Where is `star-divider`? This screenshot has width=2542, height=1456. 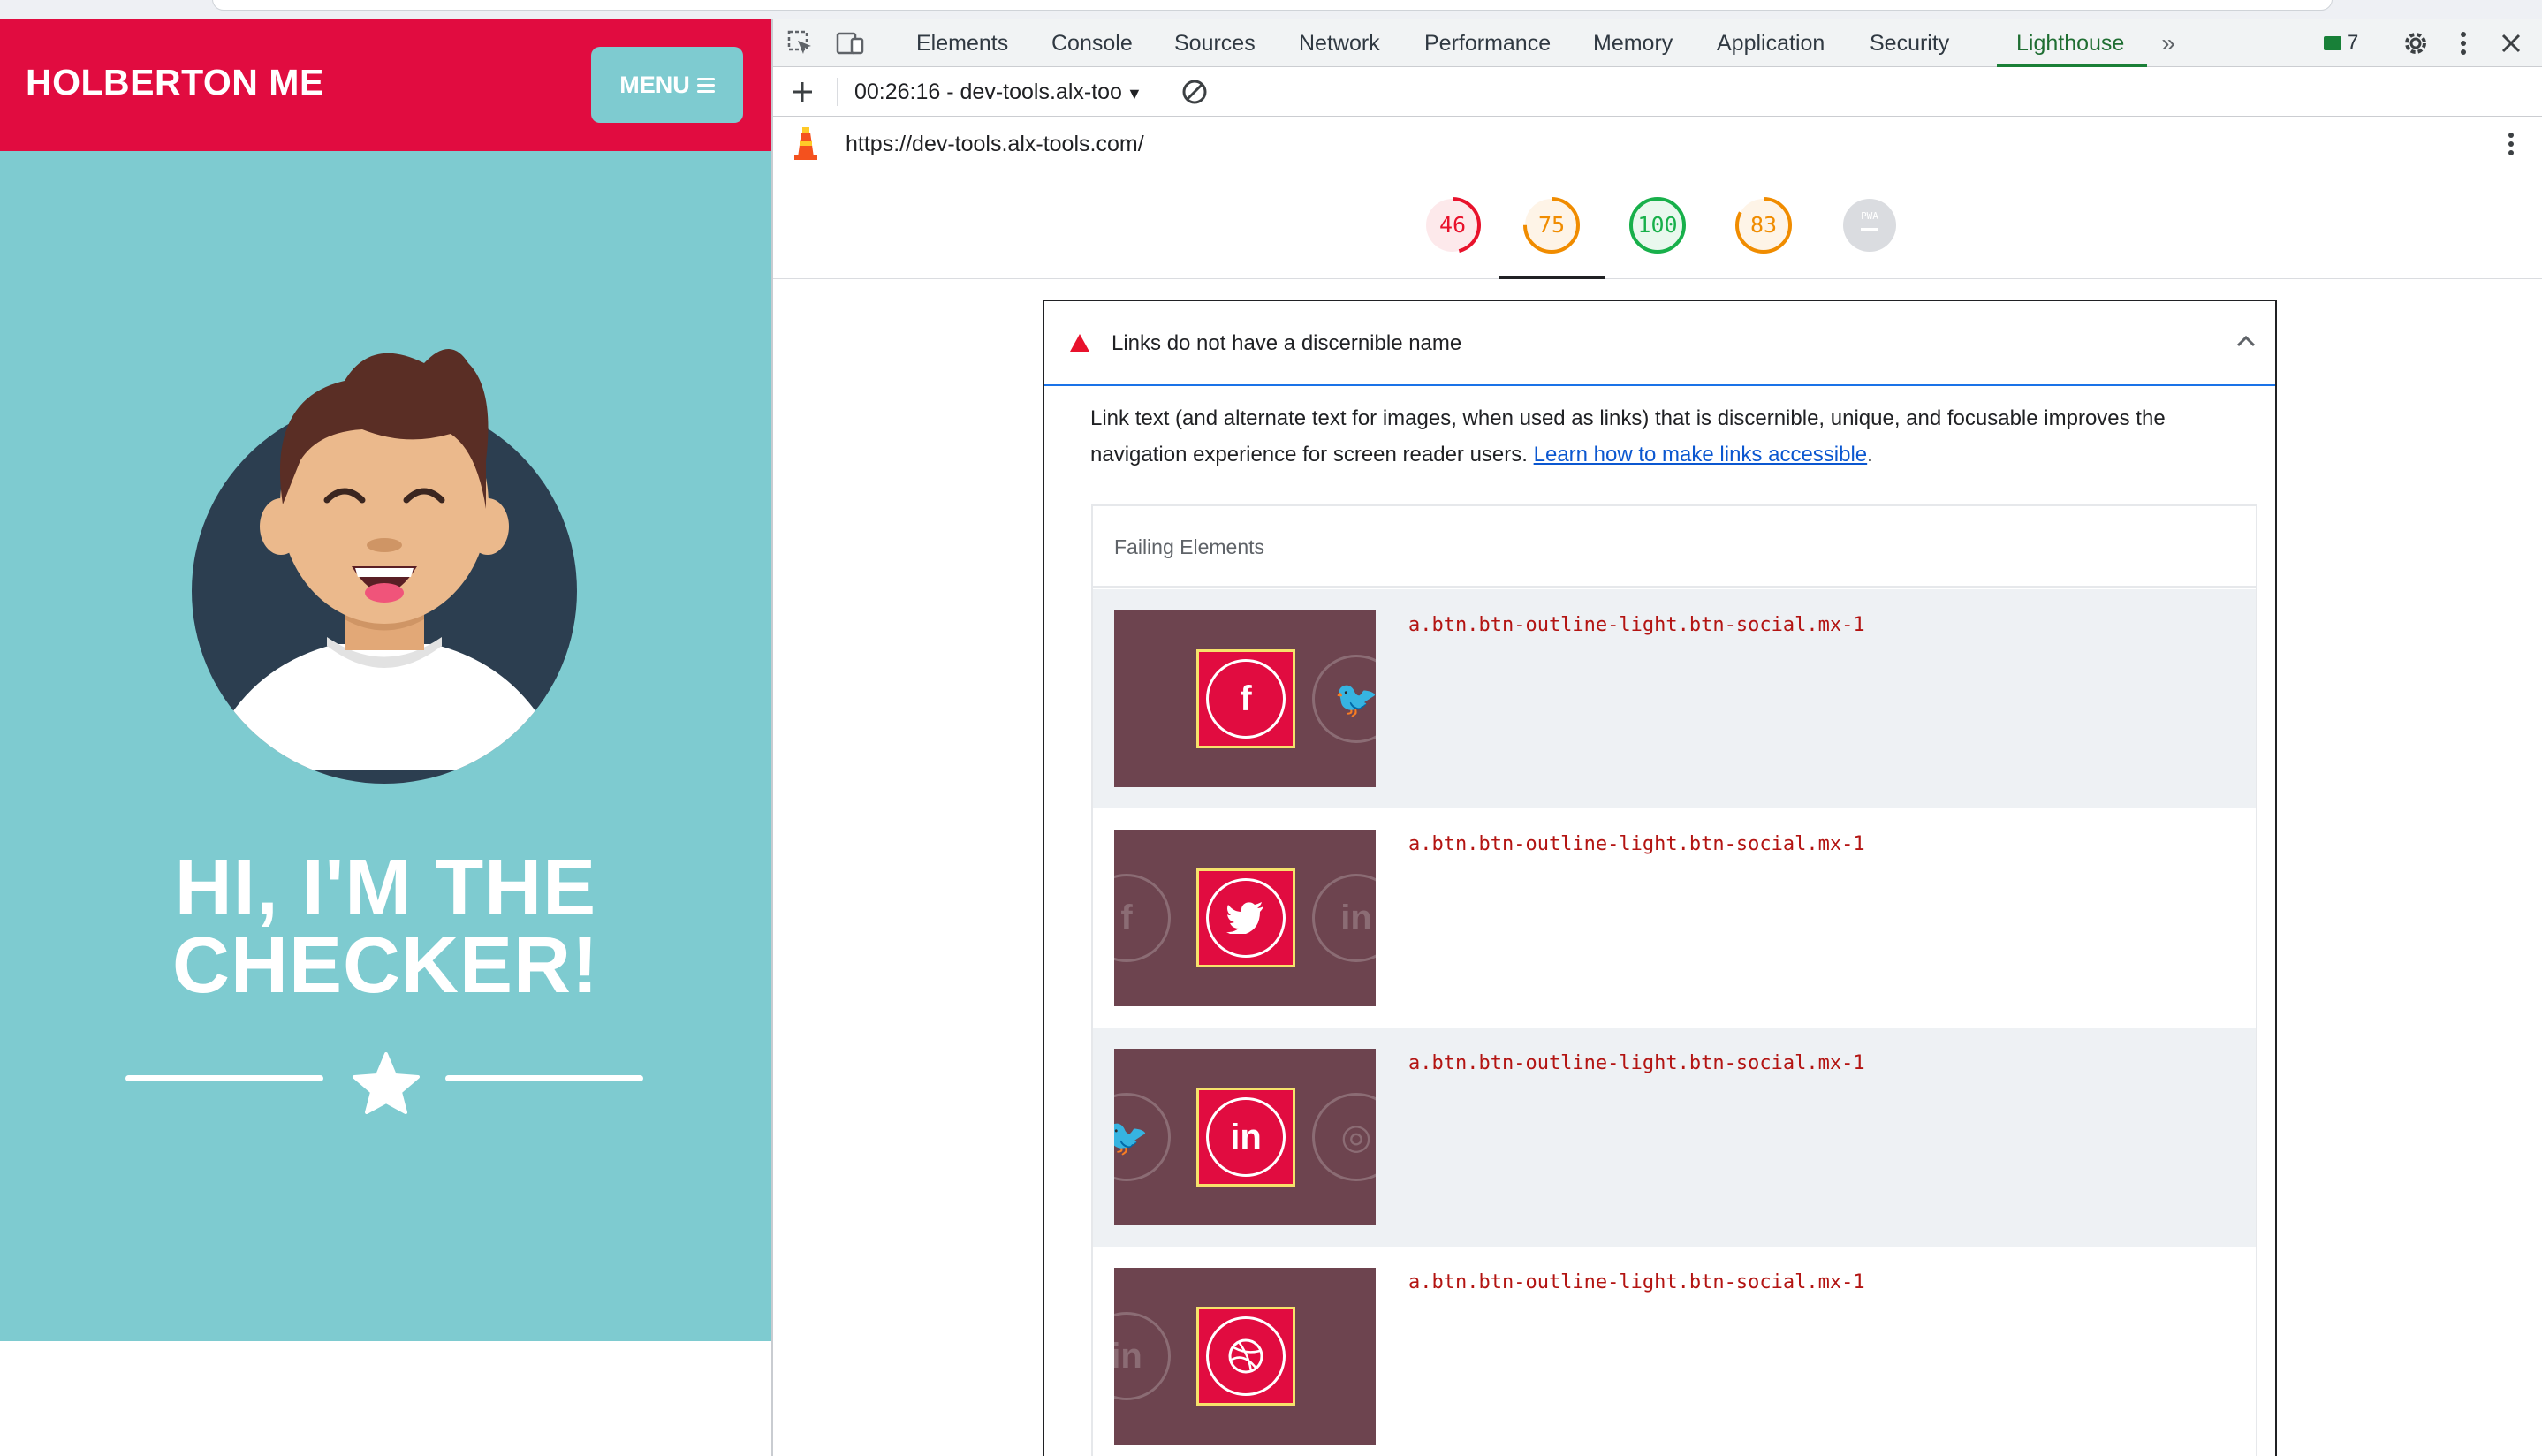
star-divider is located at coordinates (386, 1083).